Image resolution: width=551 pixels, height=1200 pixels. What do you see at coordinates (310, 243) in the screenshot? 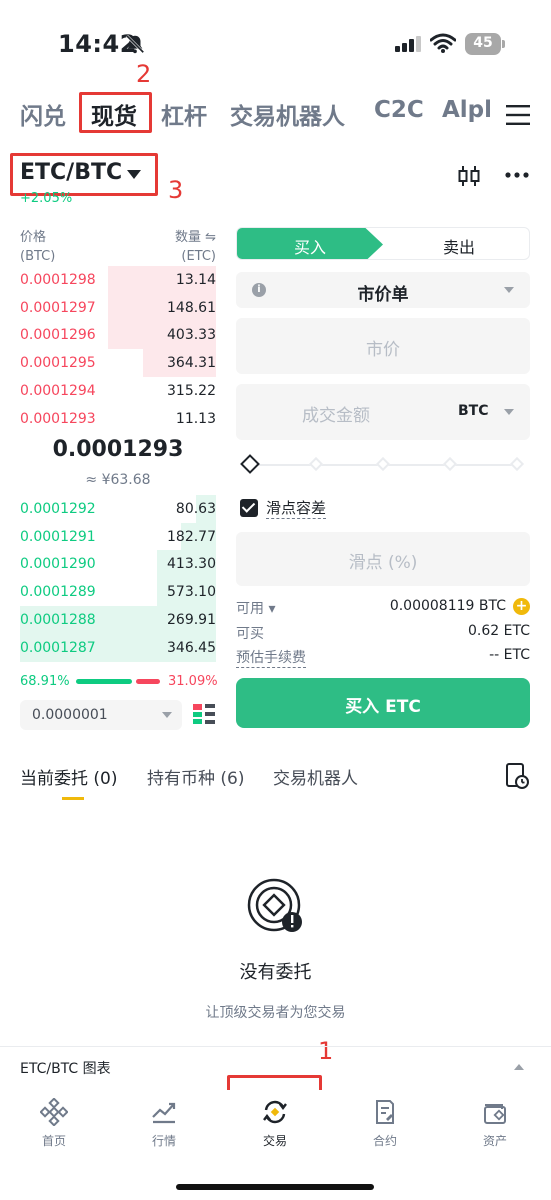
I see `buy-tab: 买入` at bounding box center [310, 243].